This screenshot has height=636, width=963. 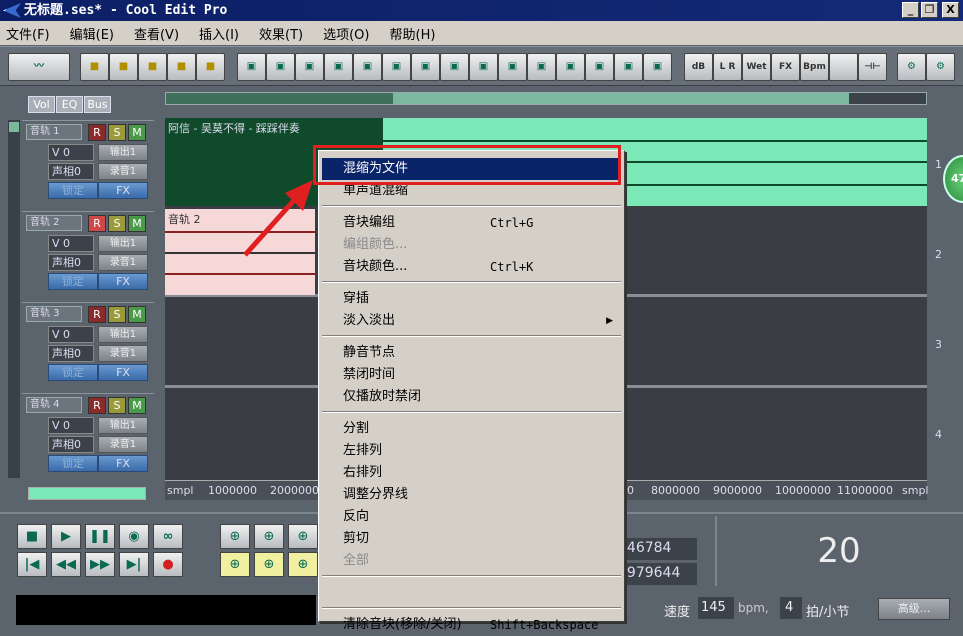 I want to click on rewind-icon: ◀◀, so click(x=66, y=564).